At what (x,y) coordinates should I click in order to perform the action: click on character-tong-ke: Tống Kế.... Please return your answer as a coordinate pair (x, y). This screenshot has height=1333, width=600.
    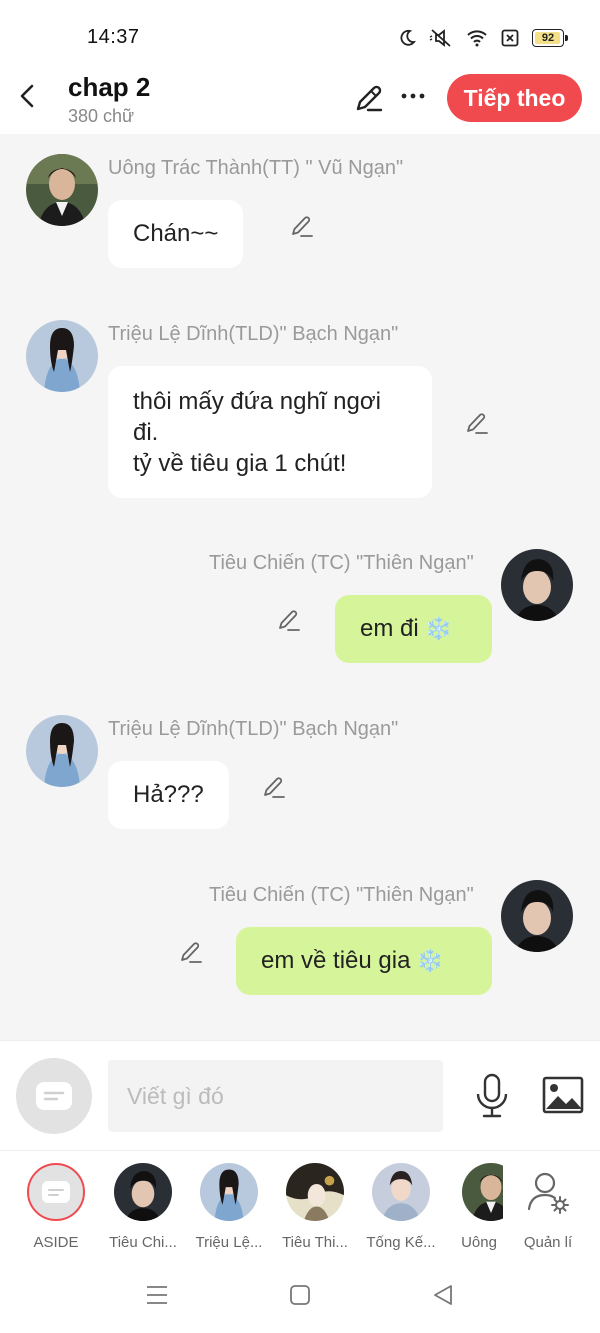
    Looking at the image, I should click on (401, 1207).